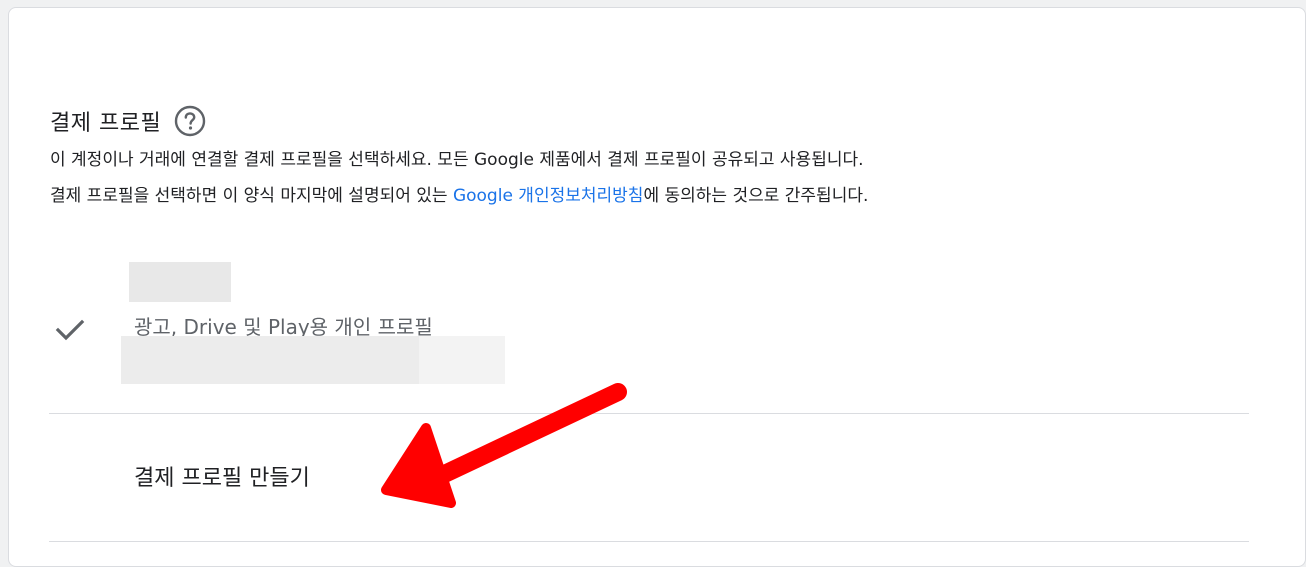  What do you see at coordinates (251, 196) in the screenshot?
I see `description-text-before-link: 결제 프로필을 선택하면 이 양식 마지막에 설명되어 있는` at bounding box center [251, 196].